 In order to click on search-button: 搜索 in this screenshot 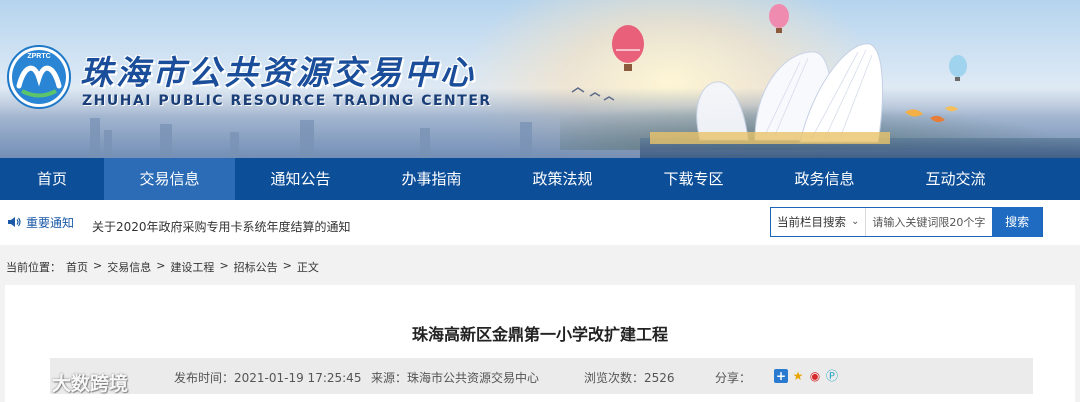, I will do `click(1017, 222)`.